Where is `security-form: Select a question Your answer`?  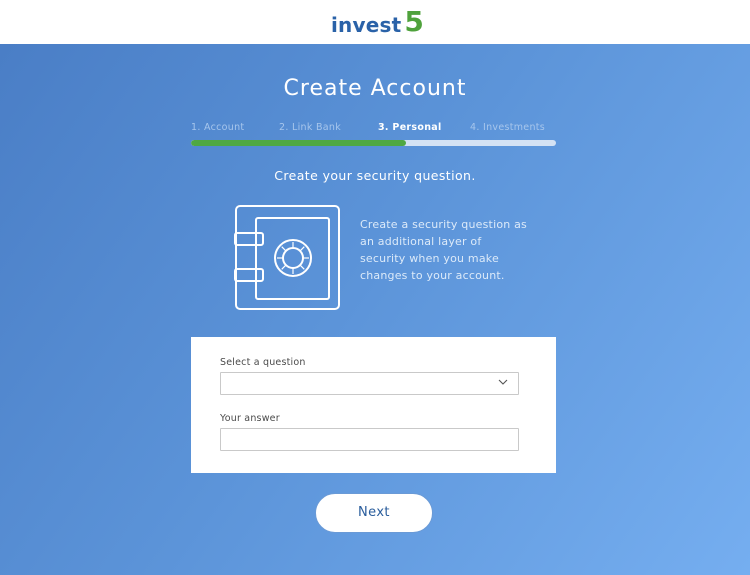 security-form: Select a question Your answer is located at coordinates (373, 405).